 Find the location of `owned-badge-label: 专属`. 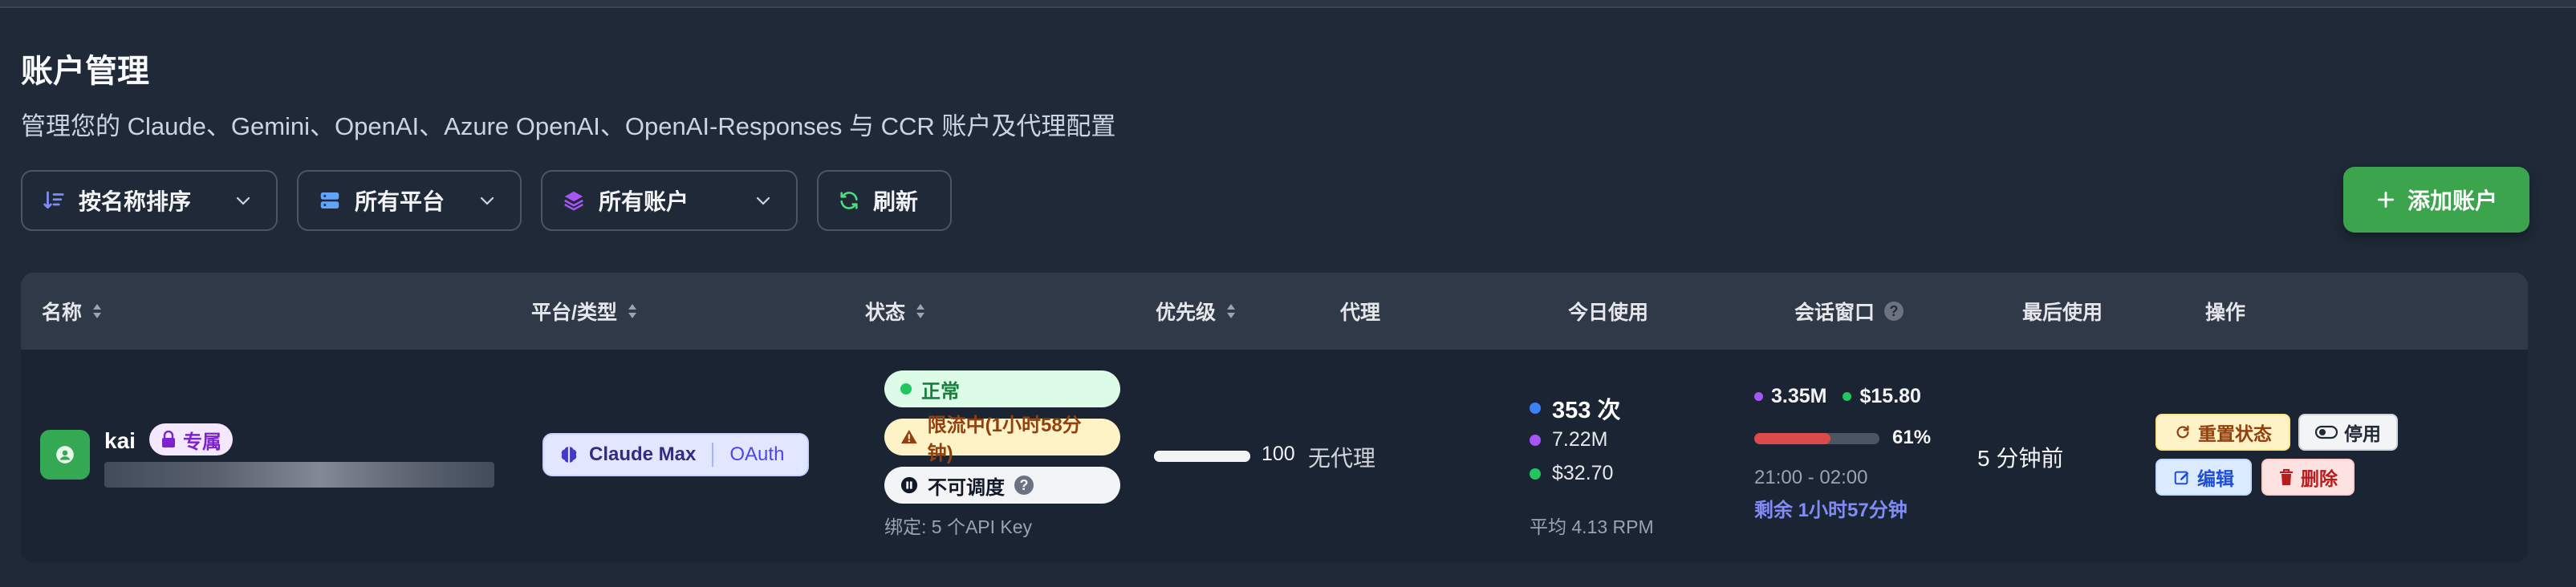

owned-badge-label: 专属 is located at coordinates (202, 442).